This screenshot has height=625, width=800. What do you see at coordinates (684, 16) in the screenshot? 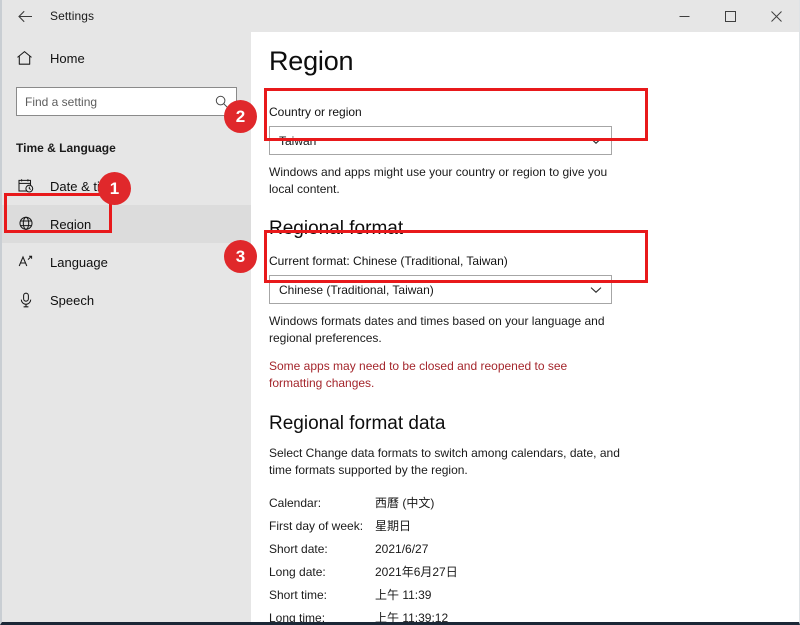
I see `minimize-button` at bounding box center [684, 16].